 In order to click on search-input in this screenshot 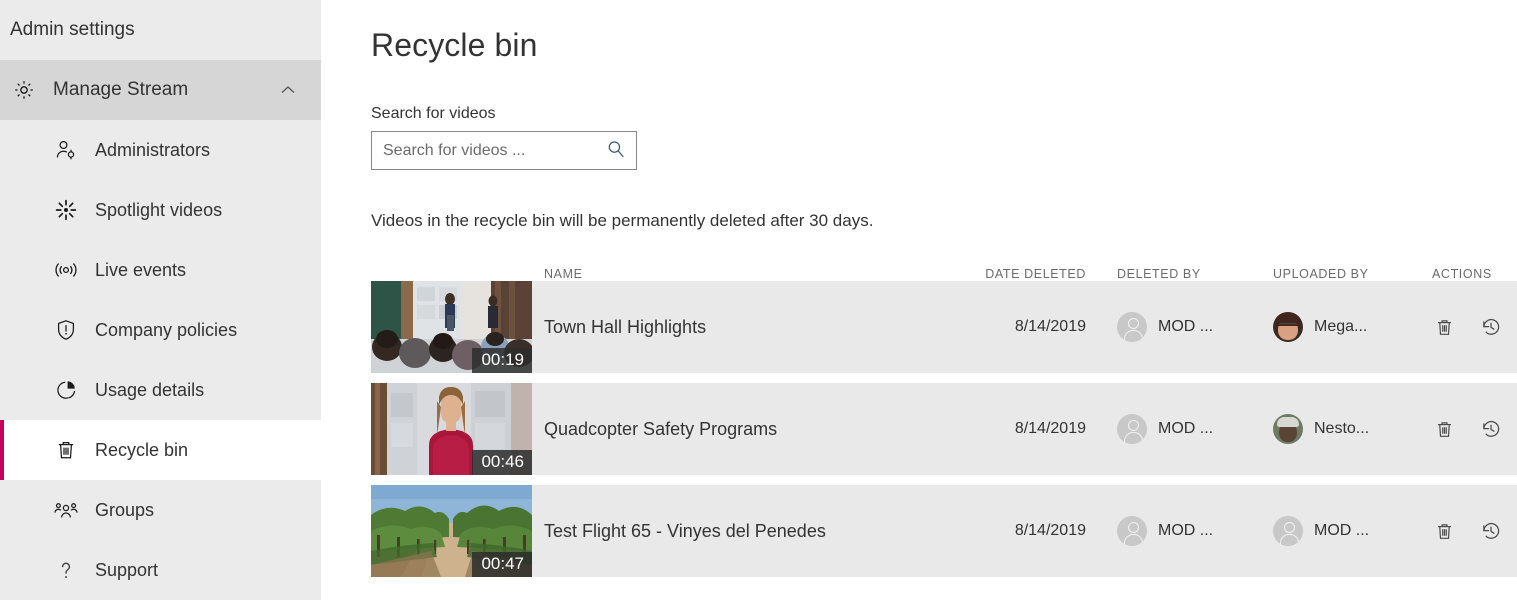, I will do `click(484, 150)`.